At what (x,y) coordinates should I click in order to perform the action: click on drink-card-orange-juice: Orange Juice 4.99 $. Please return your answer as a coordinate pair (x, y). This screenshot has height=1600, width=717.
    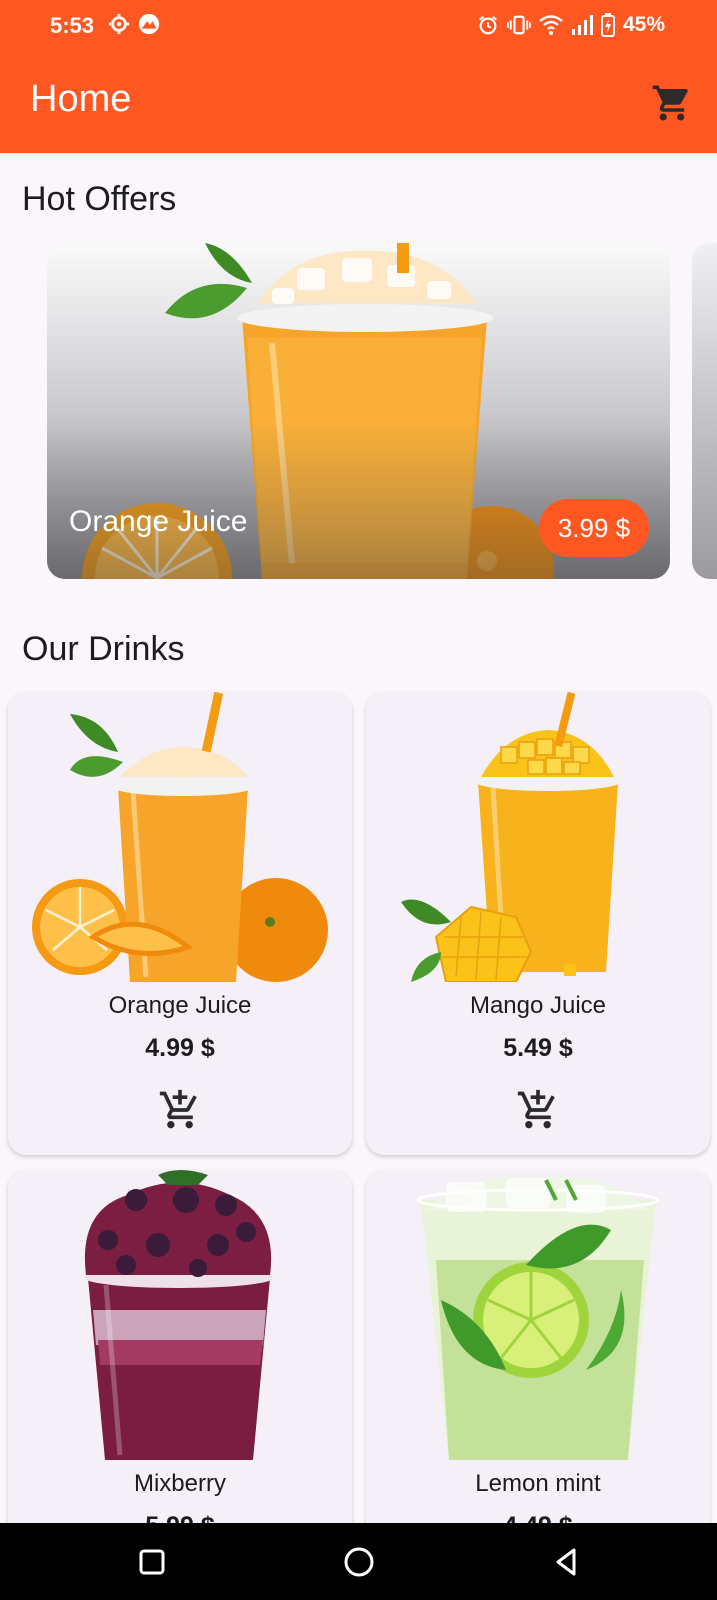
    Looking at the image, I should click on (180, 923).